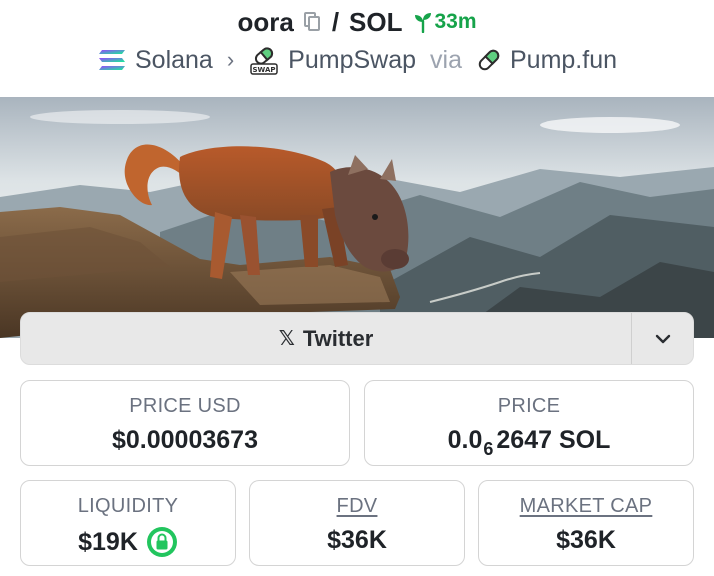 The height and width of the screenshot is (576, 714). I want to click on launchpad-link: Pump.fun, so click(563, 60).